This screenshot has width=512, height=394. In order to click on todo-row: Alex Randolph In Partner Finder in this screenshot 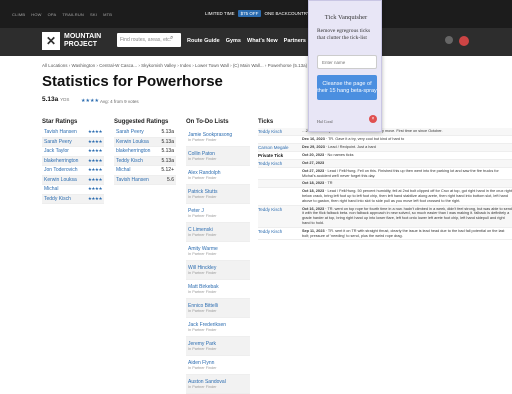, I will do `click(218, 175)`.